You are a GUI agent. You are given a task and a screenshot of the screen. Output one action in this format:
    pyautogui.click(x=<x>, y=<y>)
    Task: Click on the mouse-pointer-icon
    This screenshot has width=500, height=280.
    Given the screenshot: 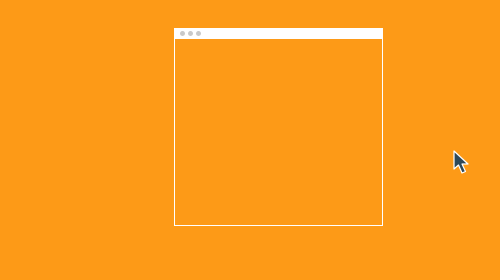 What is the action you would take?
    pyautogui.click(x=461, y=162)
    